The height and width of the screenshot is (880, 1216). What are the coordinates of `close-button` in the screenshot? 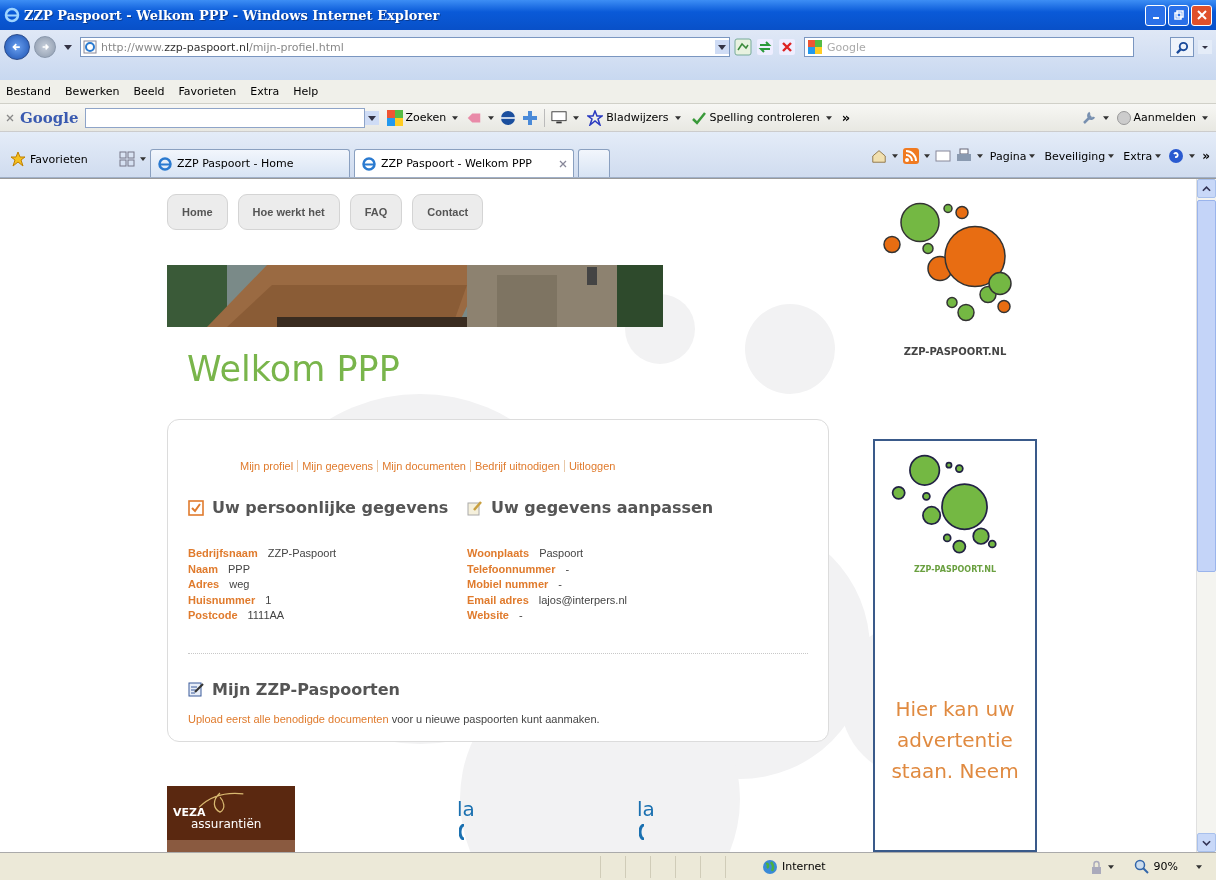 It's located at (1201, 15).